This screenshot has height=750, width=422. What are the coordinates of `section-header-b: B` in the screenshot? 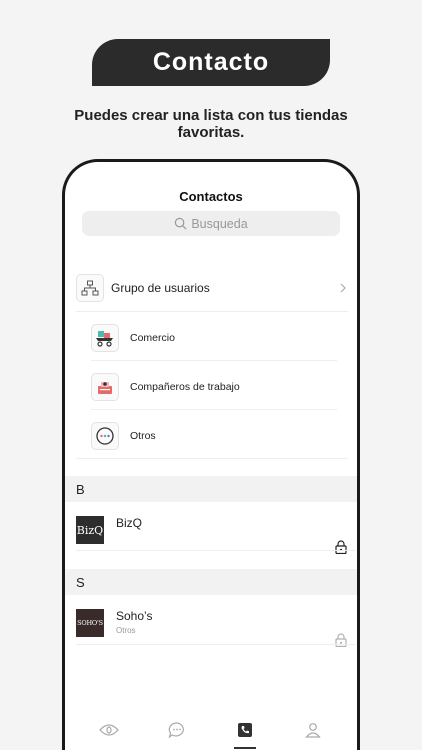 It's located at (211, 489).